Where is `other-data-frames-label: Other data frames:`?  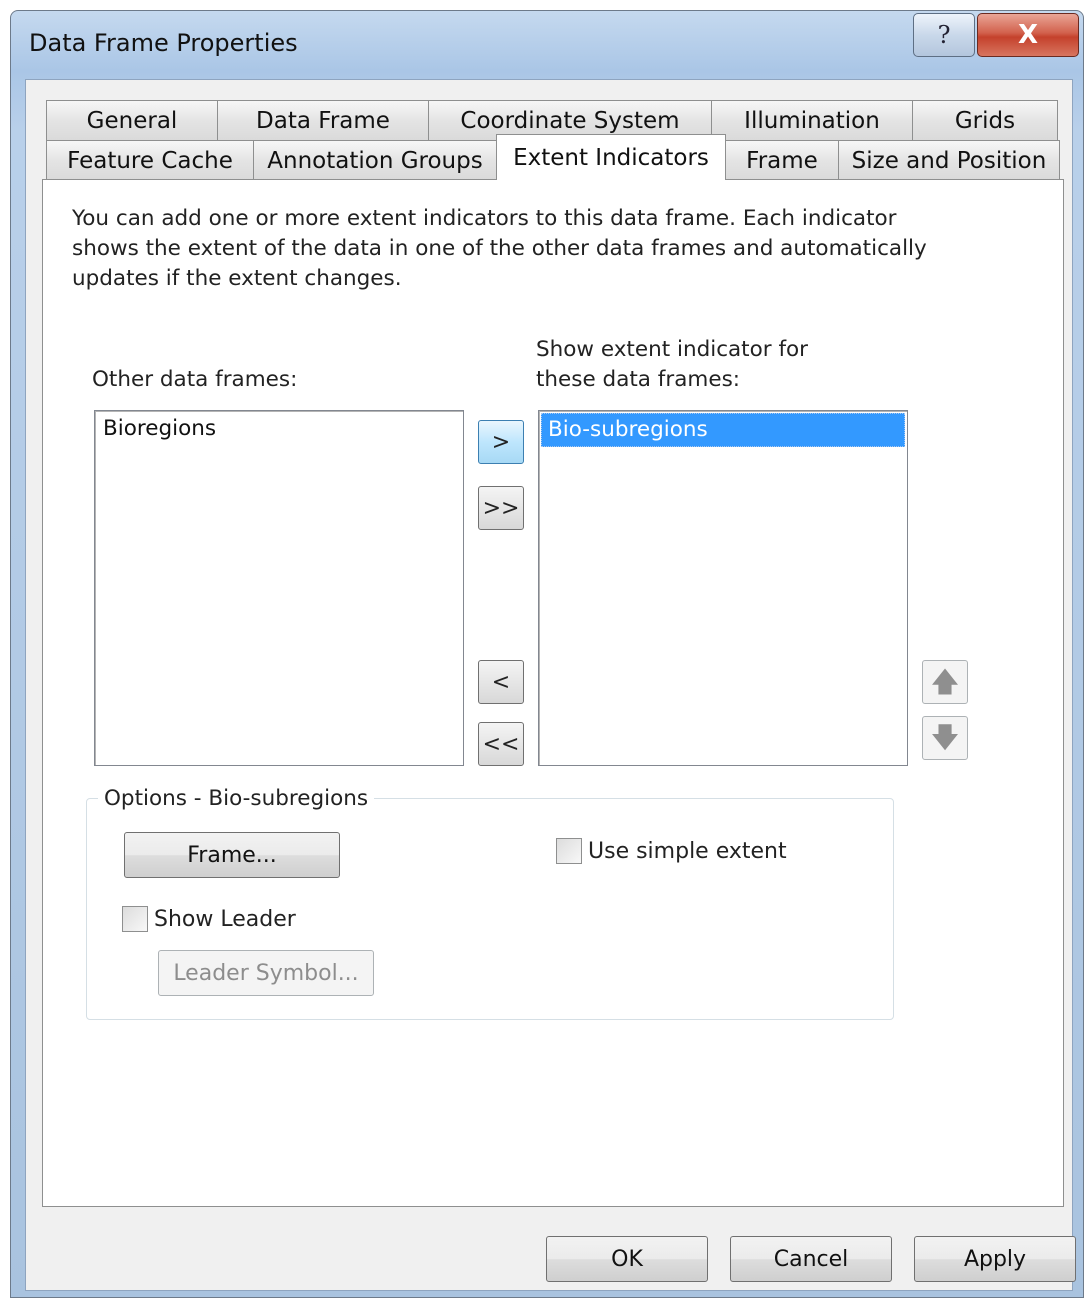 other-data-frames-label: Other data frames: is located at coordinates (195, 379).